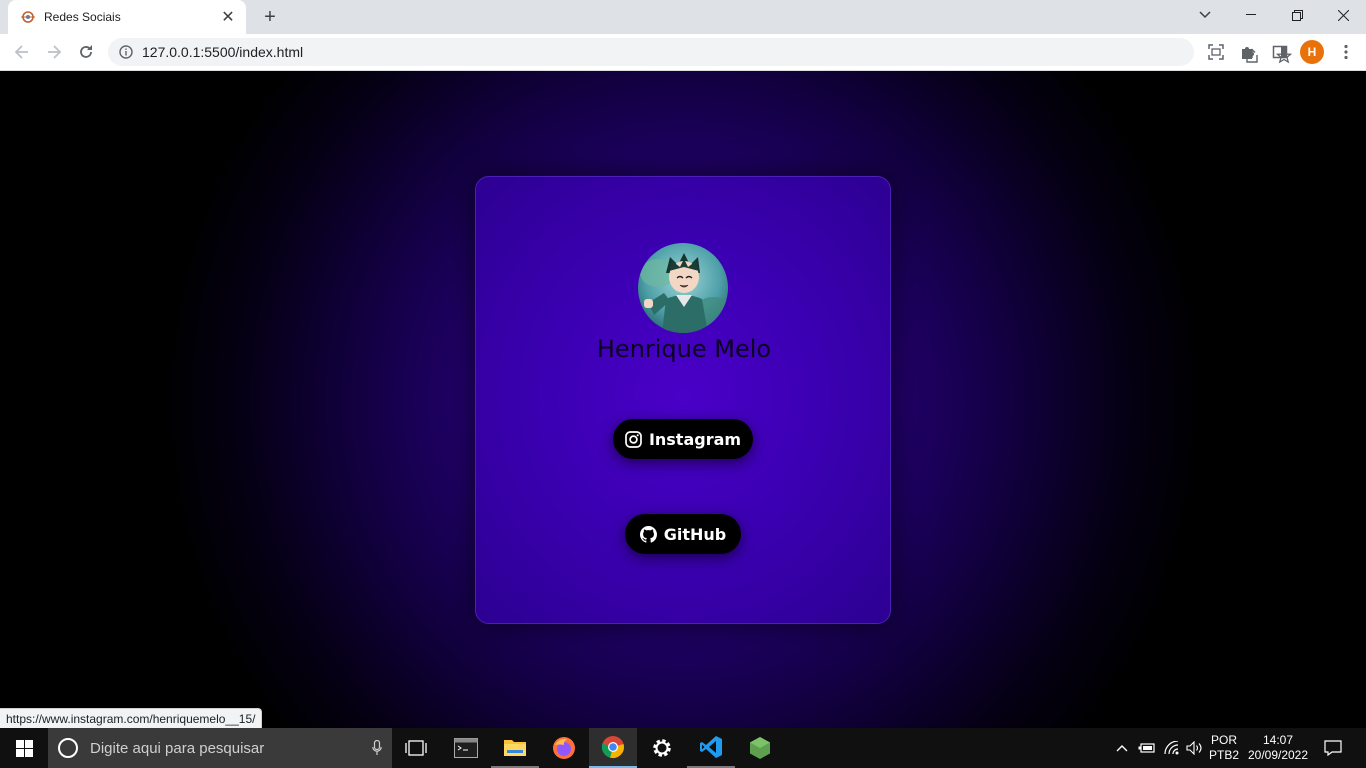  I want to click on vscode-icon, so click(711, 748).